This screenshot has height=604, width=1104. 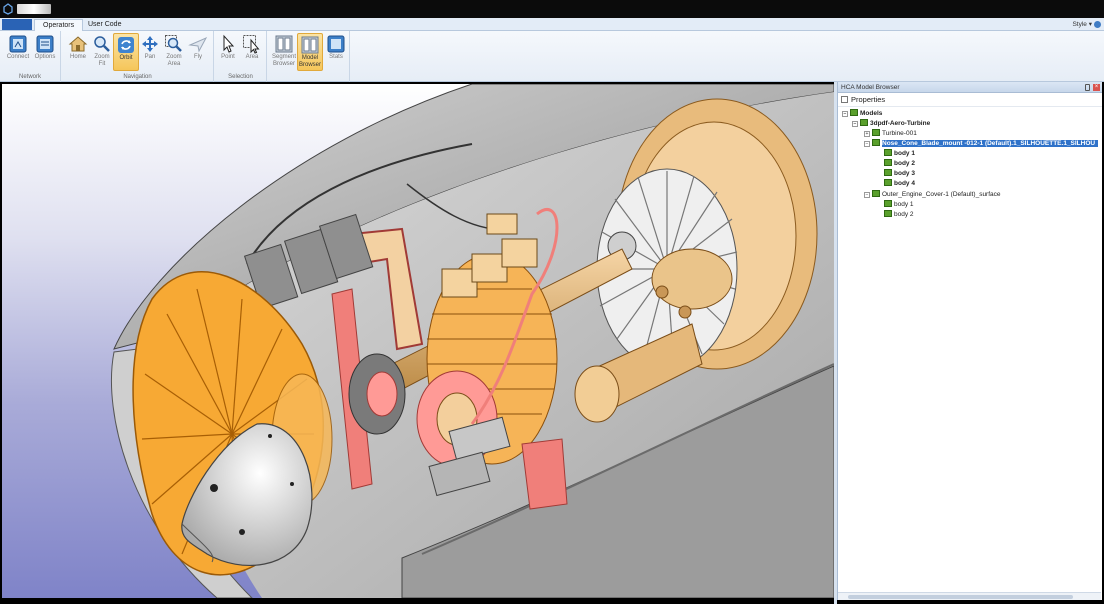 I want to click on model-browser-label: Model Browser, so click(x=309, y=61).